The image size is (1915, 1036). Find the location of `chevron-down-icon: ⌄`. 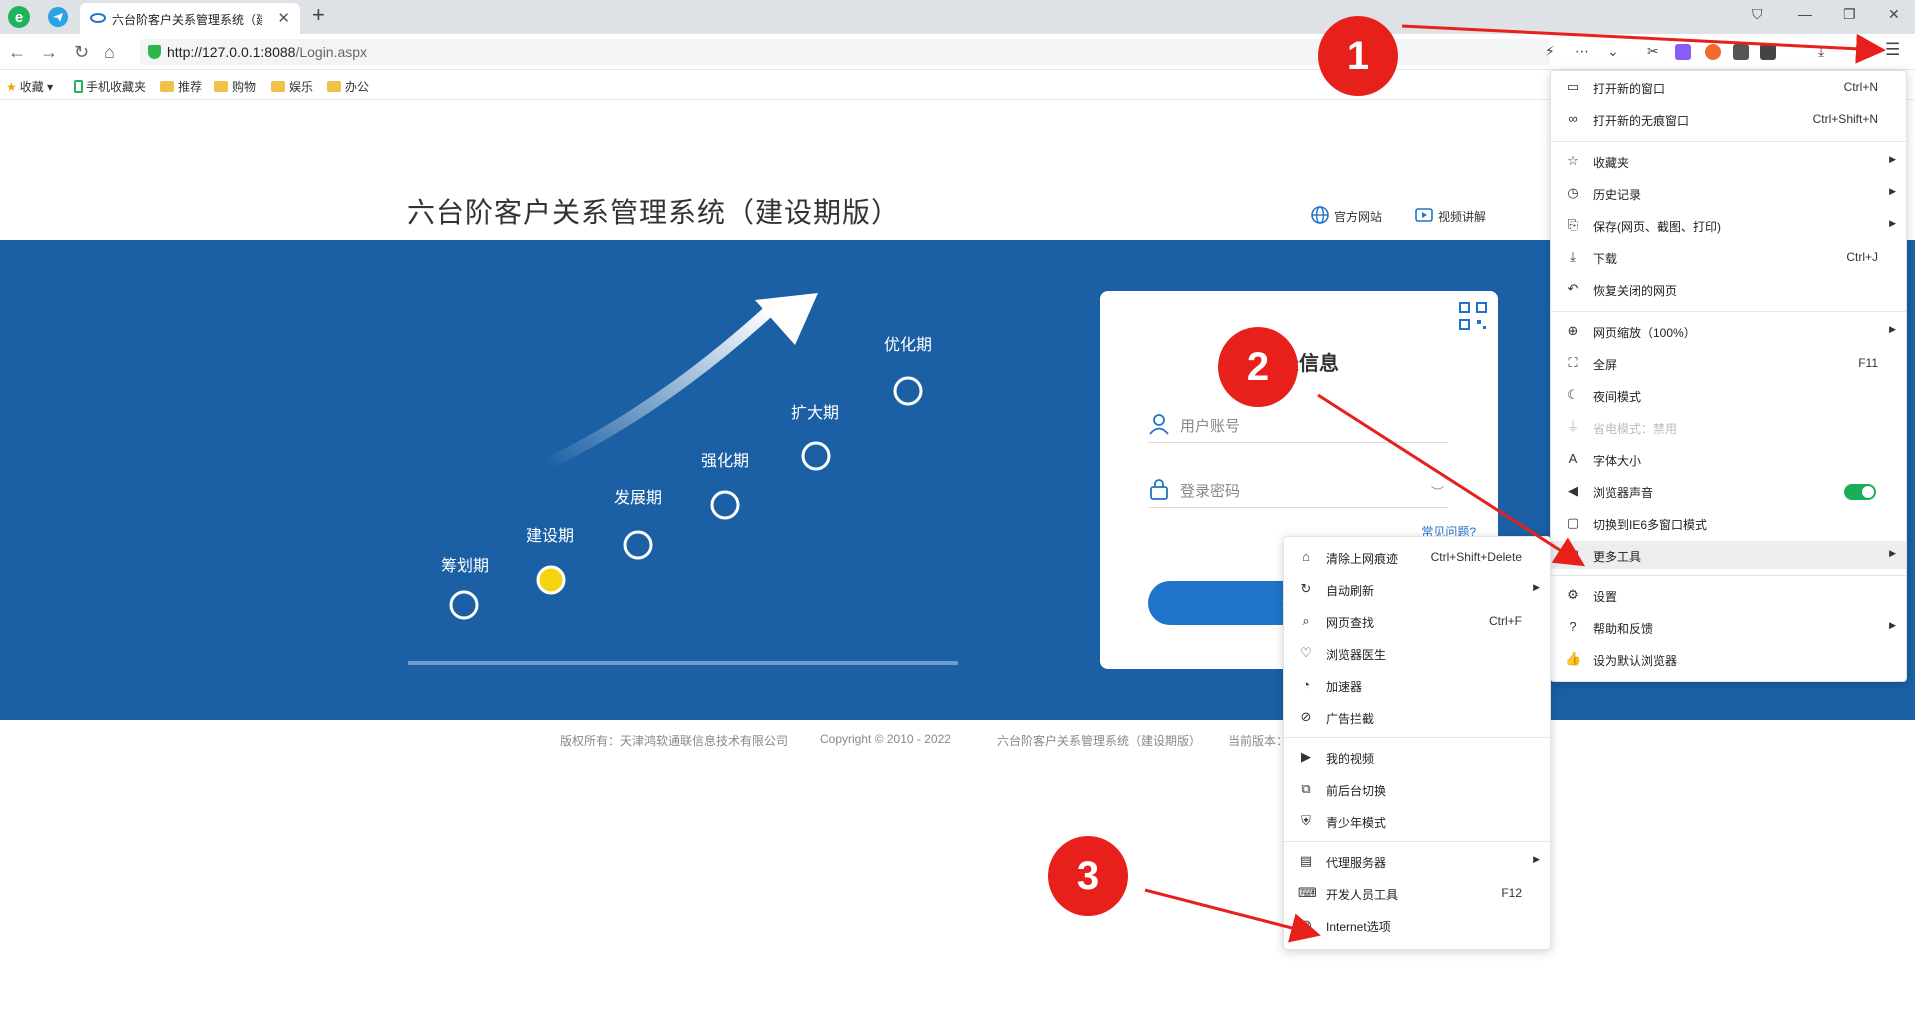

chevron-down-icon: ⌄ is located at coordinates (1613, 51).